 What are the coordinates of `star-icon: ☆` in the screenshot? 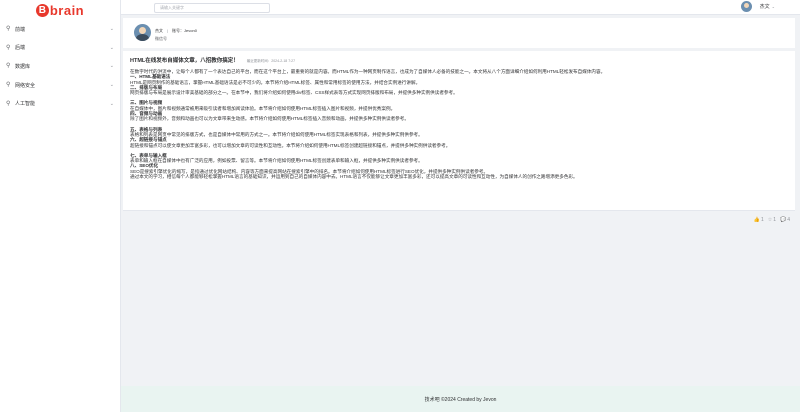 It's located at (770, 220).